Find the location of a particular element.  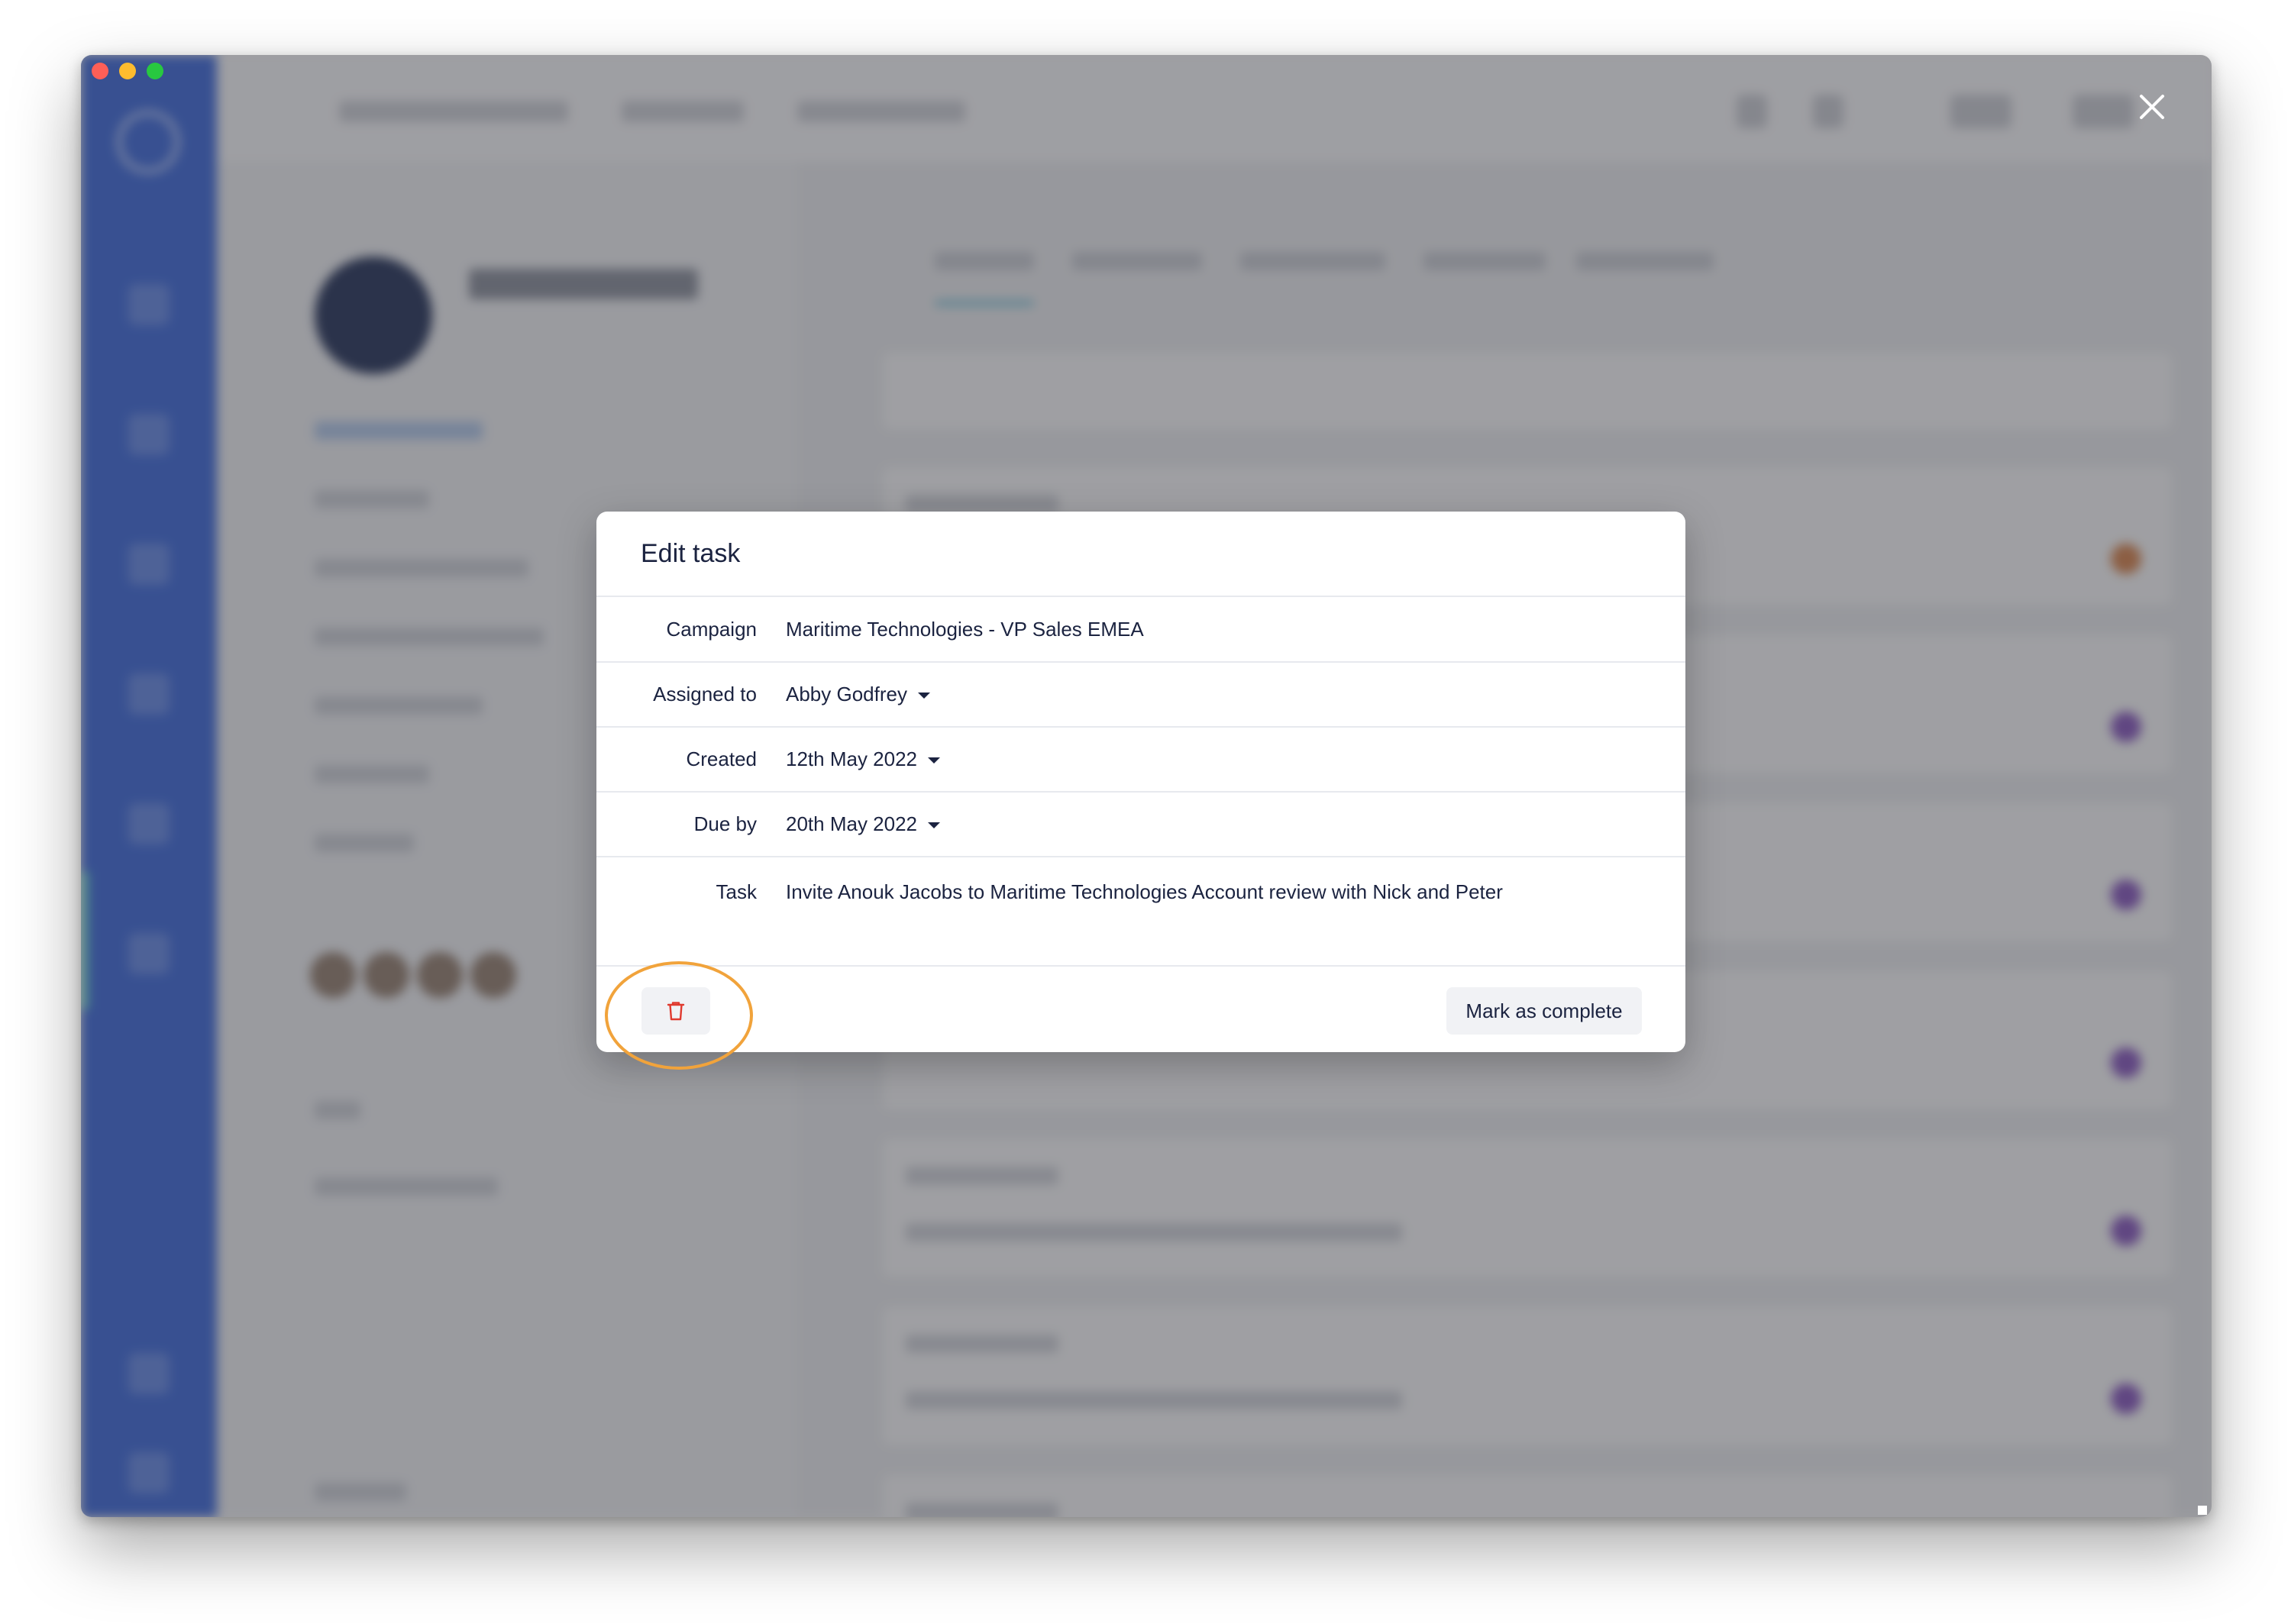

highlight-annotation is located at coordinates (679, 1015).